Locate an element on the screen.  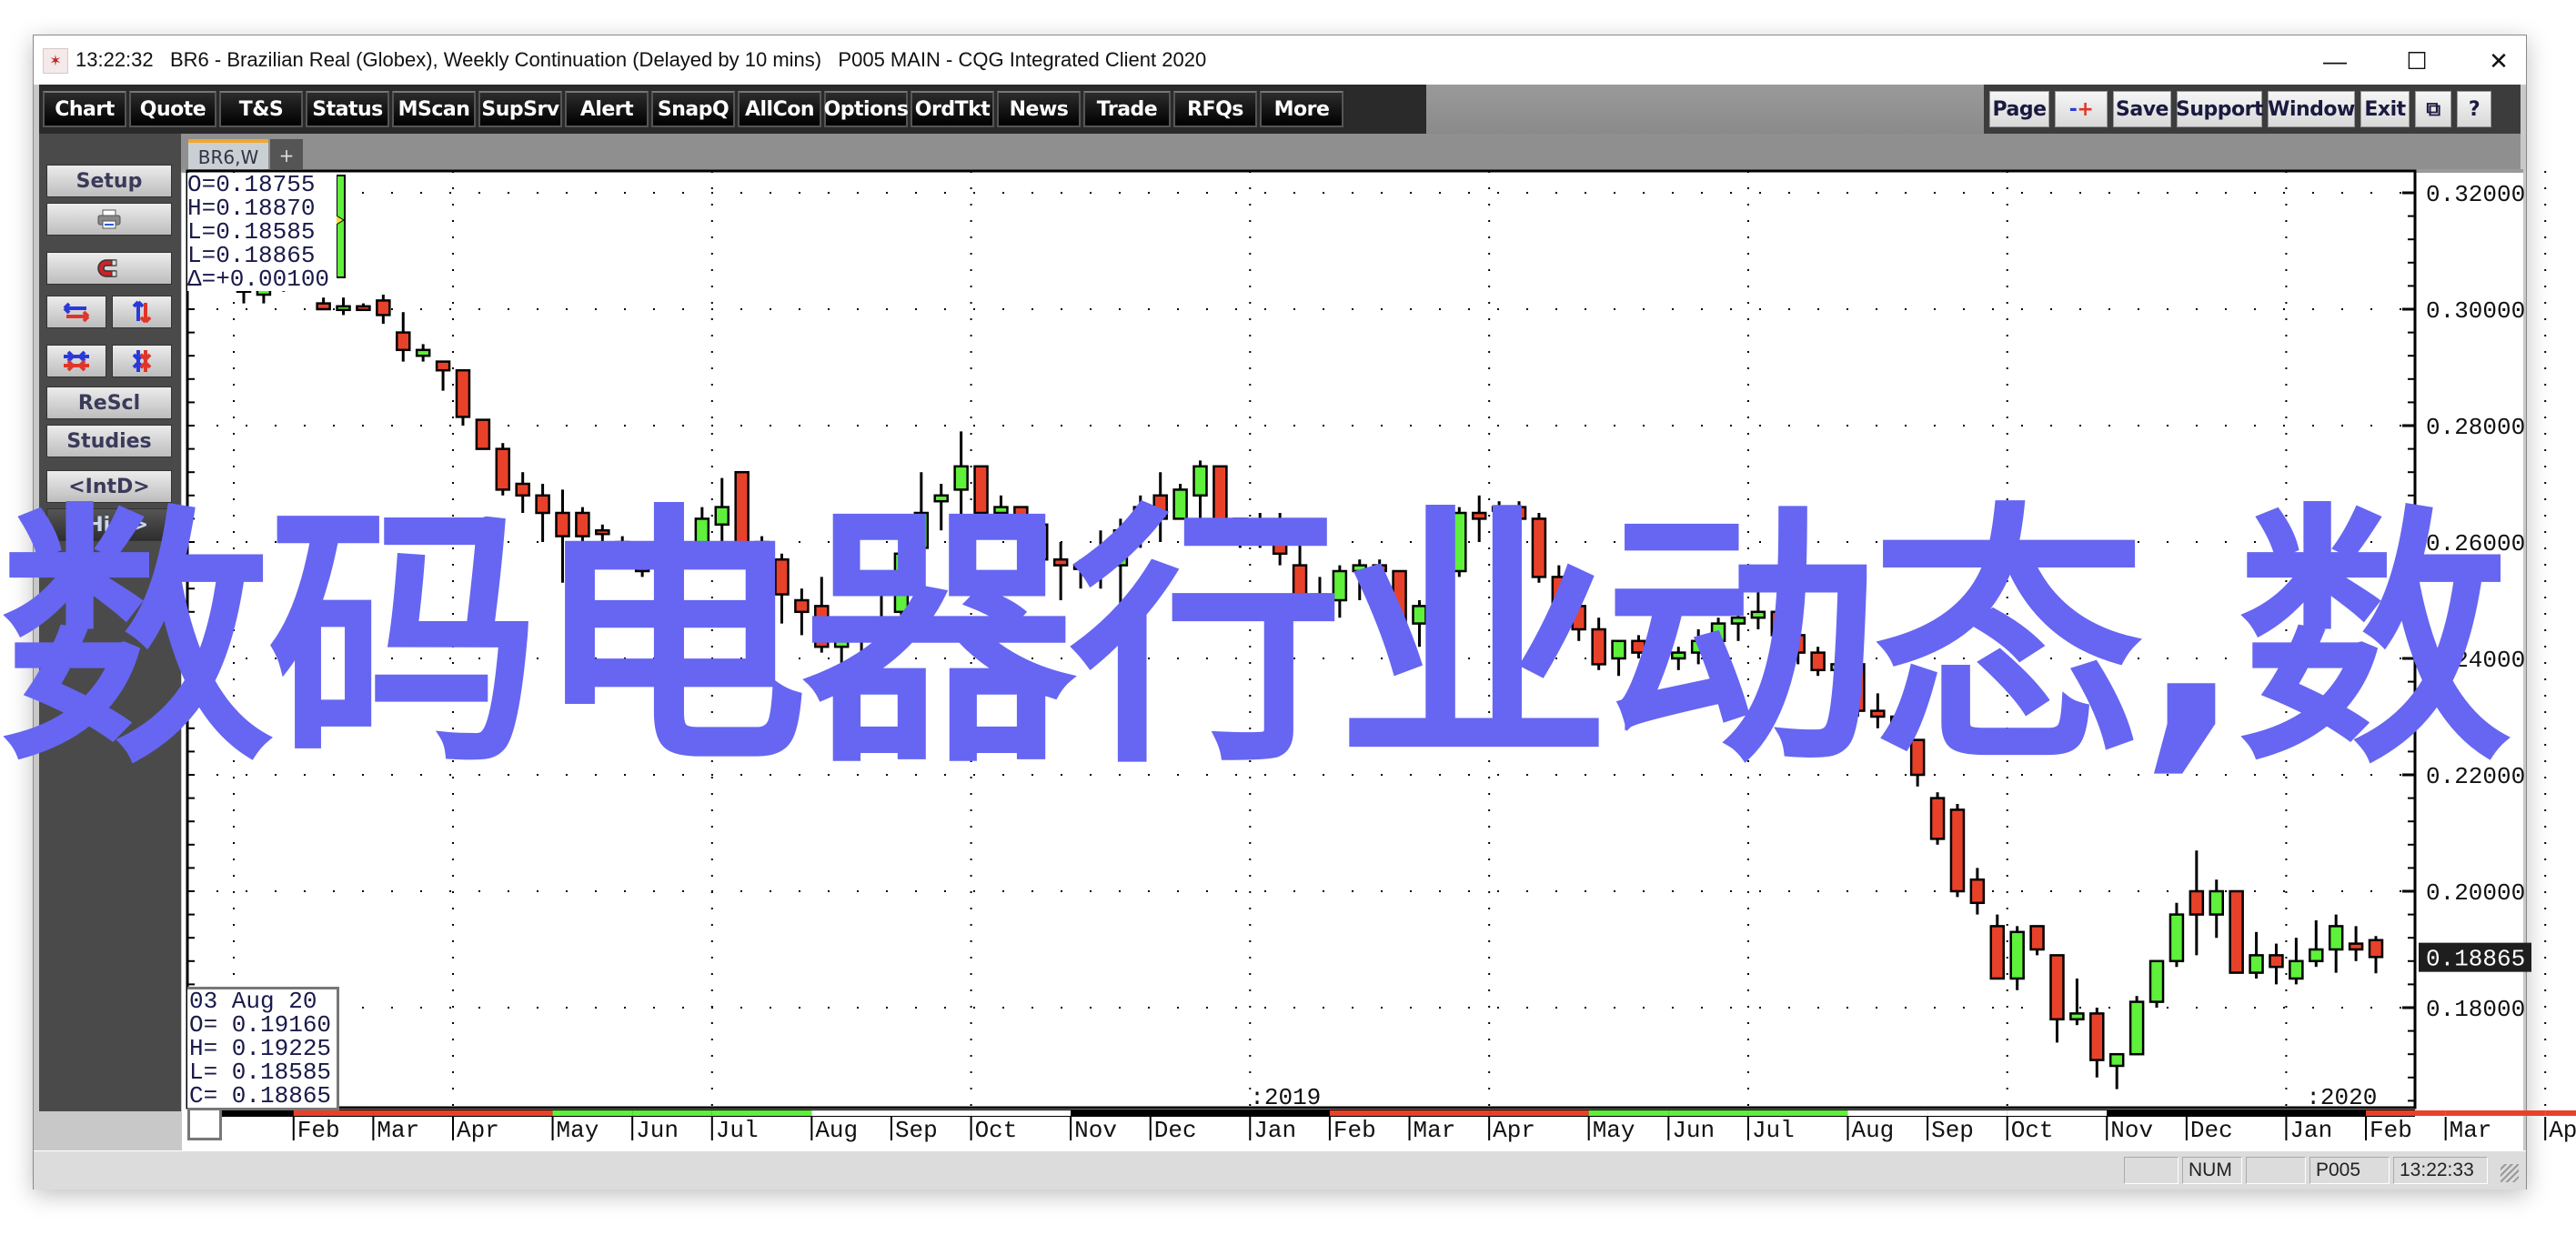
year-label: :2019 is located at coordinates (1285, 1097).